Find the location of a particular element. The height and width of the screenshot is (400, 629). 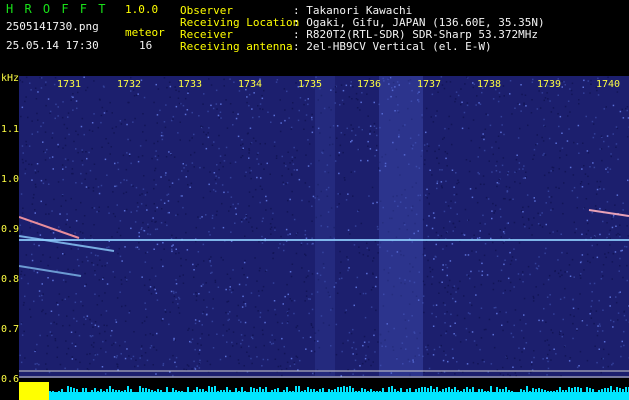

noise-band is located at coordinates (325, 226).